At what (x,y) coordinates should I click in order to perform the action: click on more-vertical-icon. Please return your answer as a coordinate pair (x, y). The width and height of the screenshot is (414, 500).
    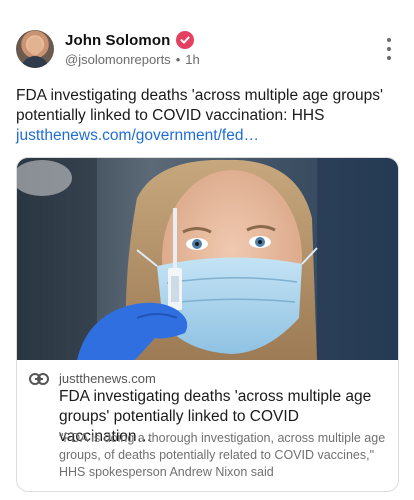
    Looking at the image, I should click on (389, 49).